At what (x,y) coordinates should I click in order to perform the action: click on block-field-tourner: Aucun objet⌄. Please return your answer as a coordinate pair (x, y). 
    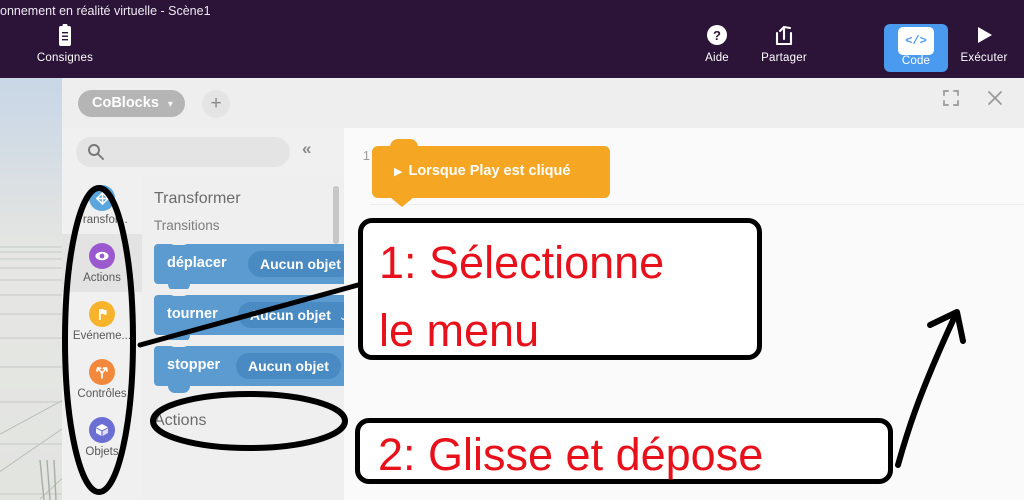
    Looking at the image, I should click on (291, 315).